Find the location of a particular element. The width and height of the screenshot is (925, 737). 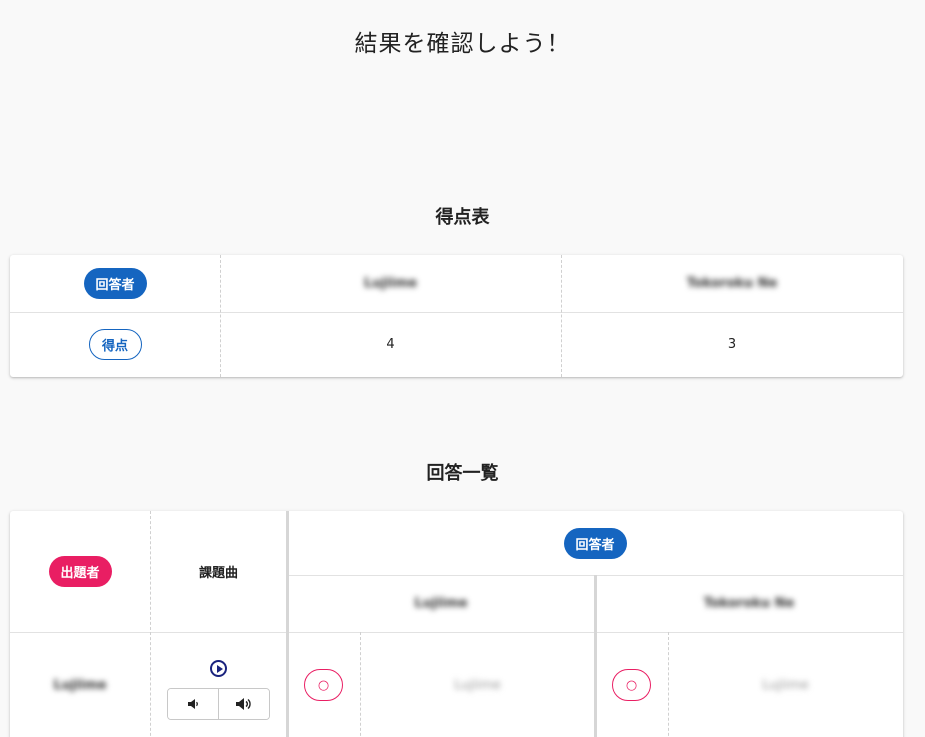

score-value: 4 is located at coordinates (390, 344).